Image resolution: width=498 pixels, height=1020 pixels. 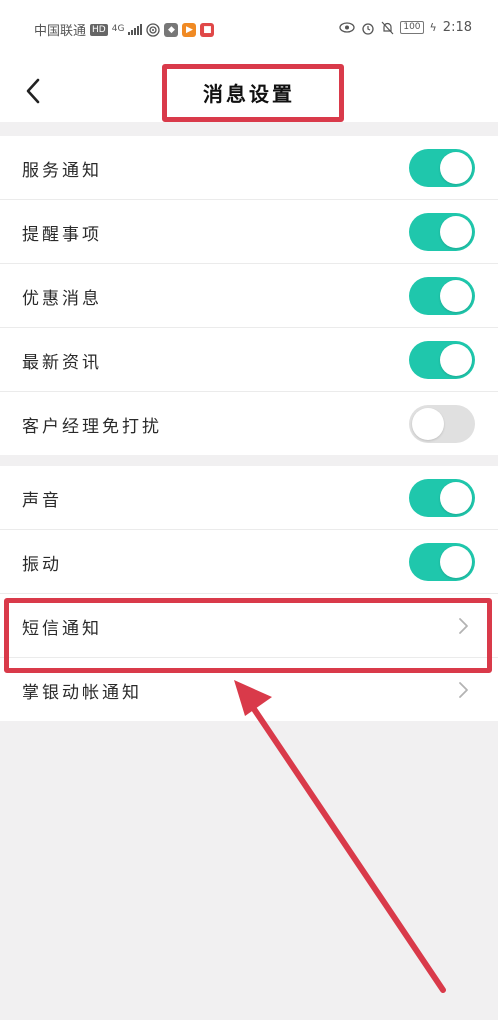 I want to click on status-bar: 中国联通 HD 4G ◆ ▶ ■ 100 ϟ 2:18, so click(x=249, y=28).